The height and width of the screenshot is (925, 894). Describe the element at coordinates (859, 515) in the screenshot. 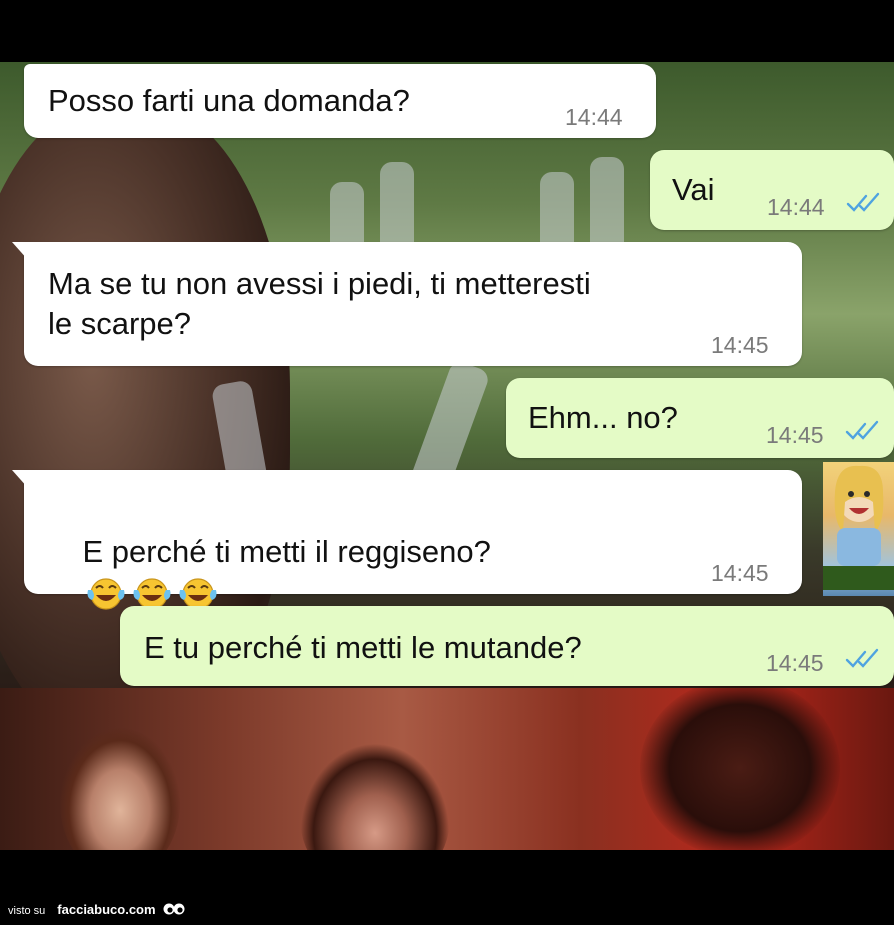

I see `cartoon-face-icon` at that location.